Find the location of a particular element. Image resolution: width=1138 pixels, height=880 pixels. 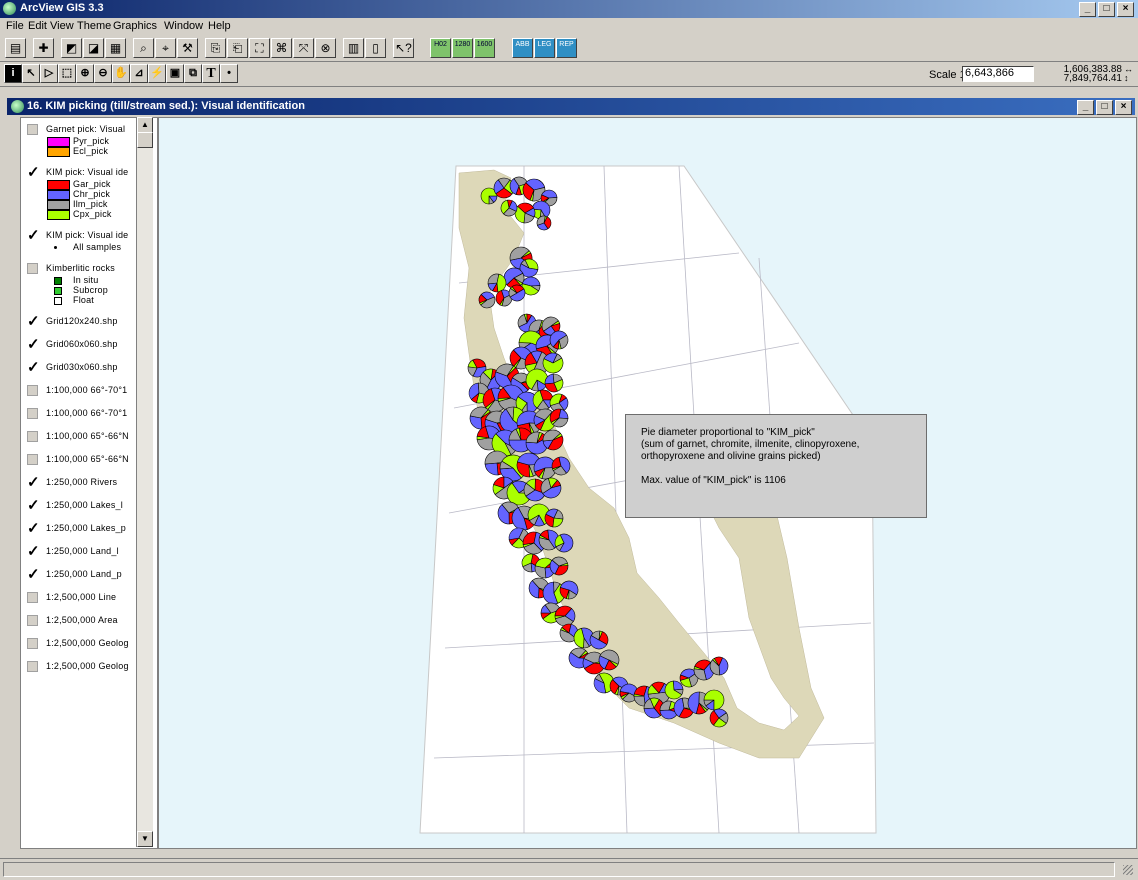

scroll-thumb is located at coordinates (145, 140).